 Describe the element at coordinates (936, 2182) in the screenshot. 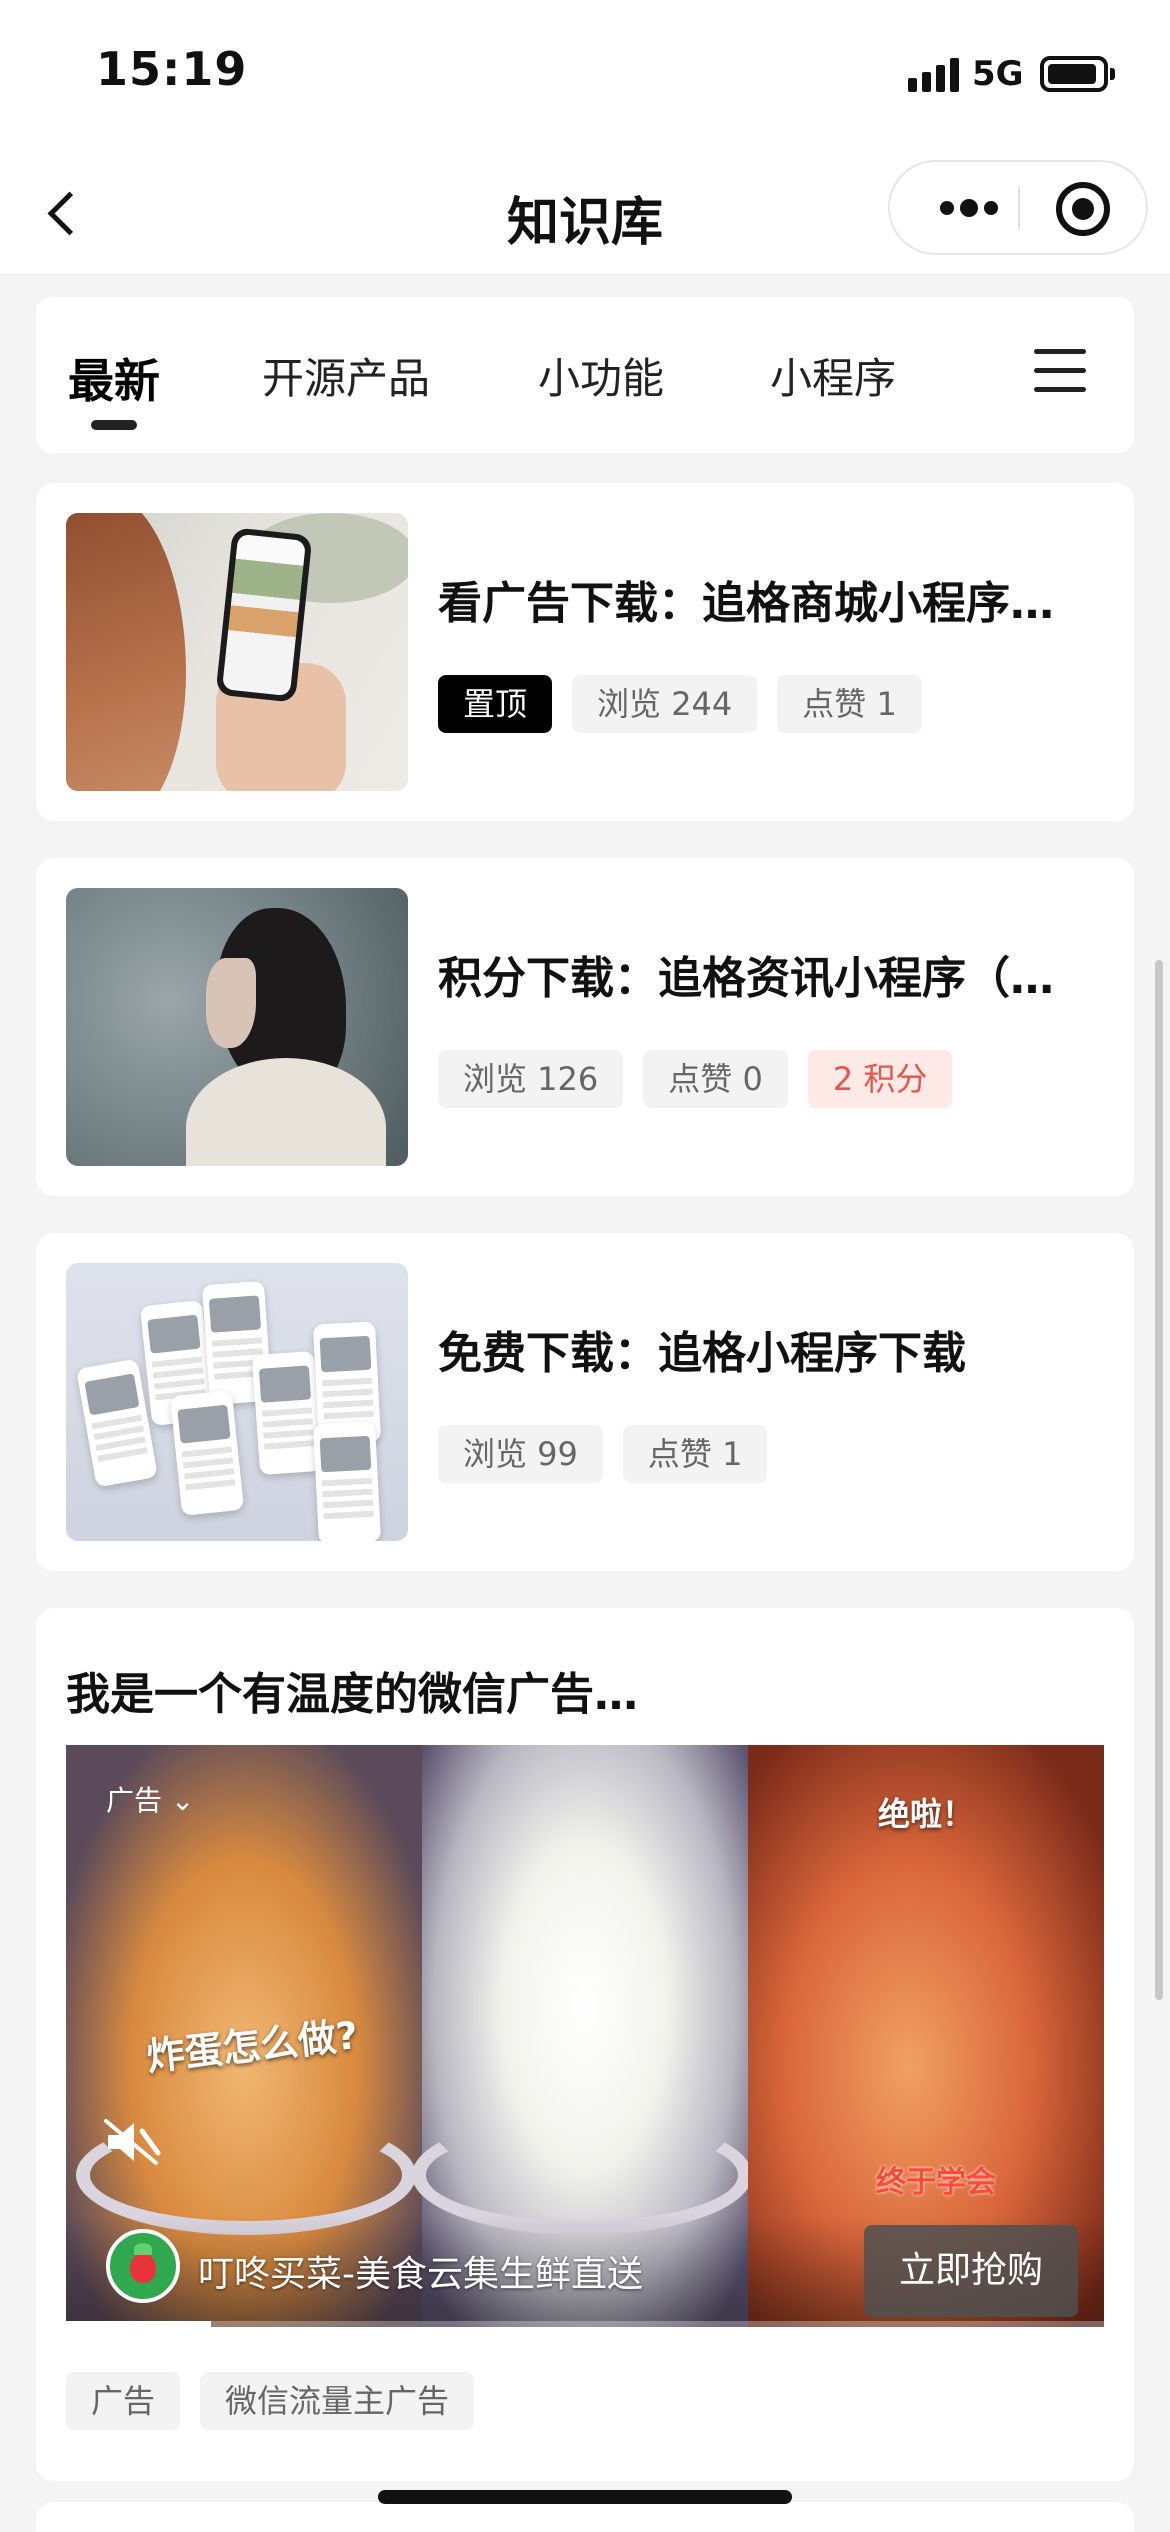

I see `ad-overlay-text: 终于学会` at that location.